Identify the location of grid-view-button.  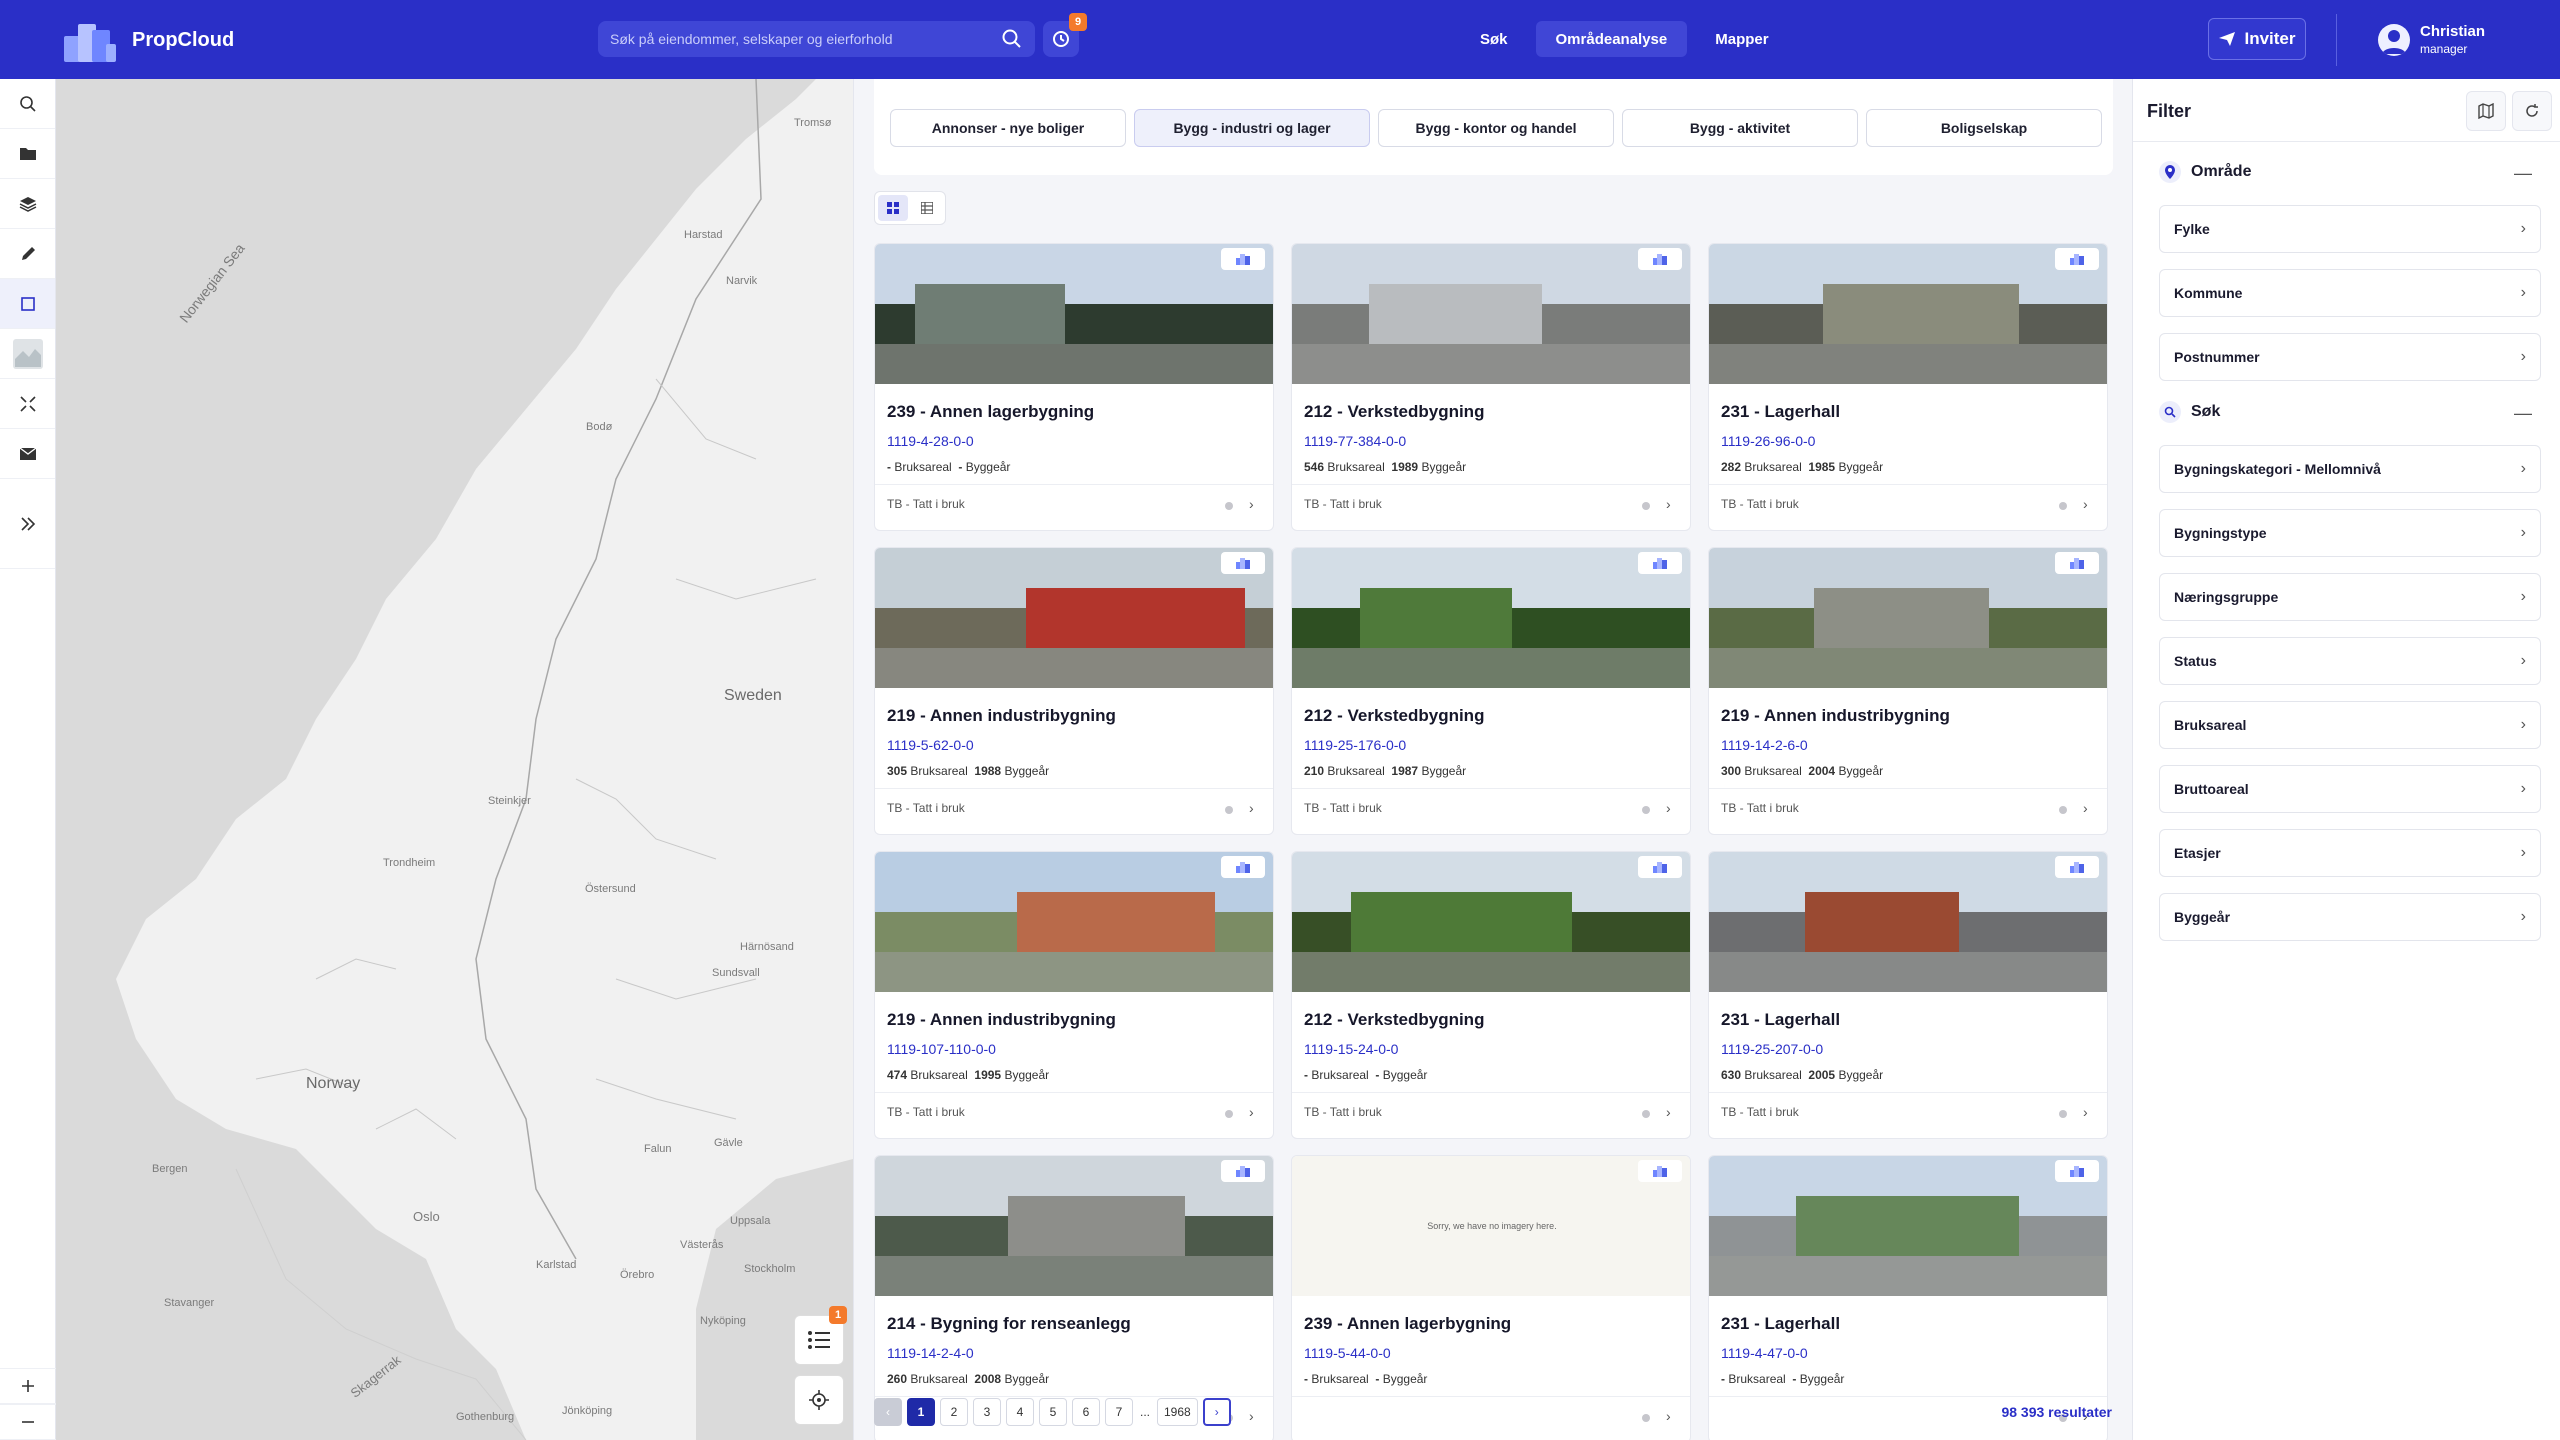
(893, 208).